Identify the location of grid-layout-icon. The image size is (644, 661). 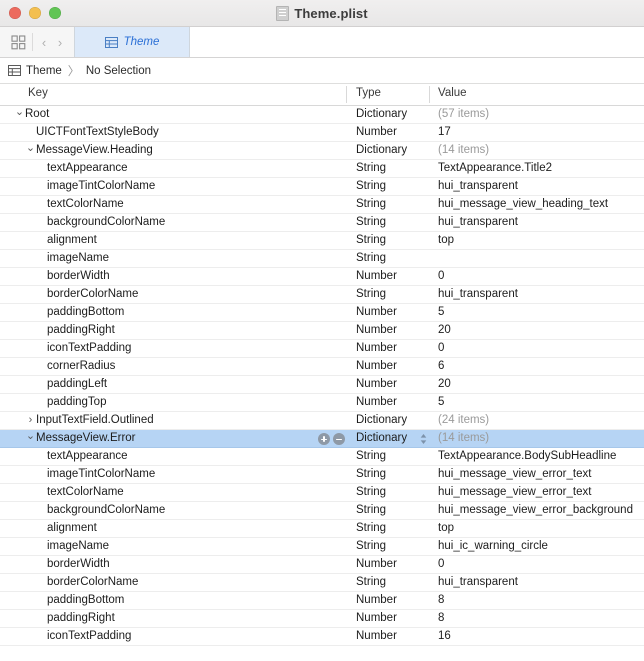
(18, 42).